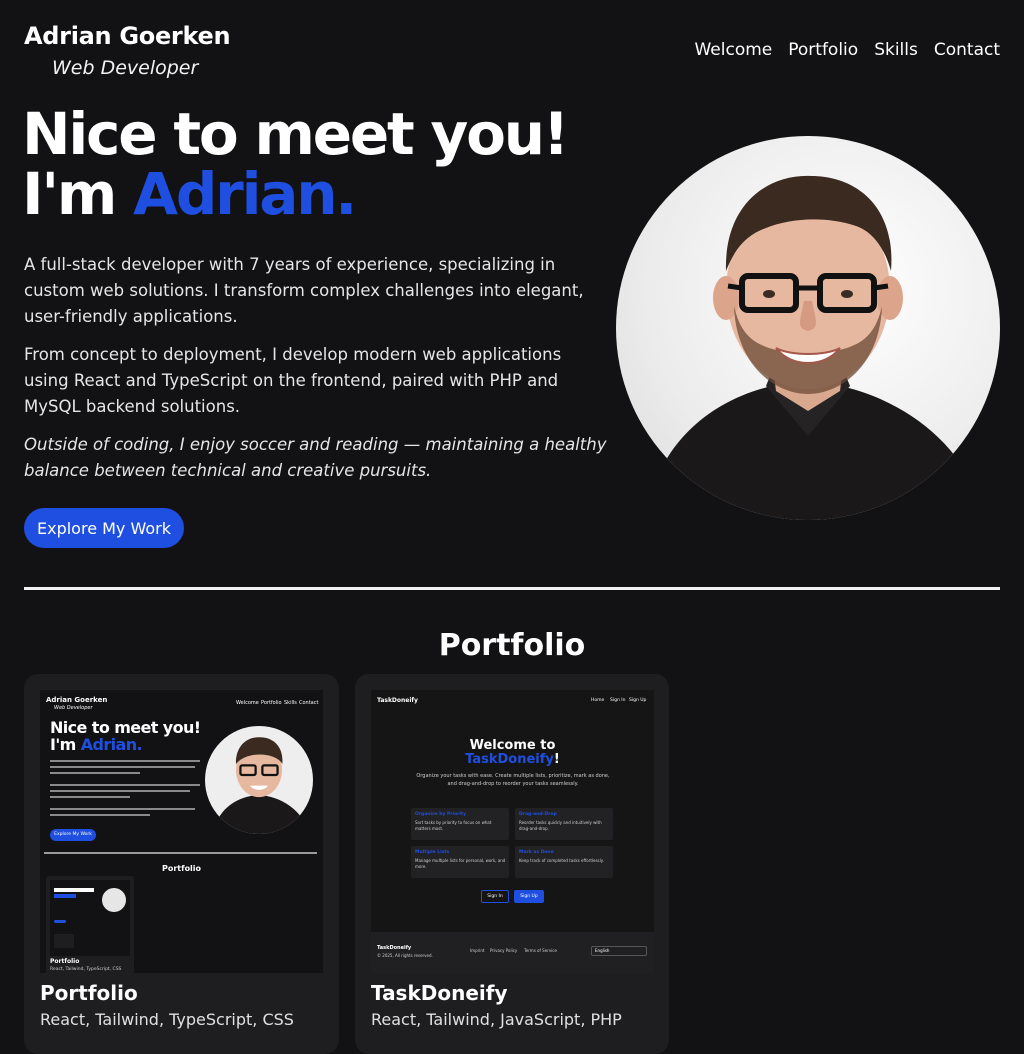  What do you see at coordinates (432, 852) in the screenshot?
I see `preview-feature-title: Multiple Lists` at bounding box center [432, 852].